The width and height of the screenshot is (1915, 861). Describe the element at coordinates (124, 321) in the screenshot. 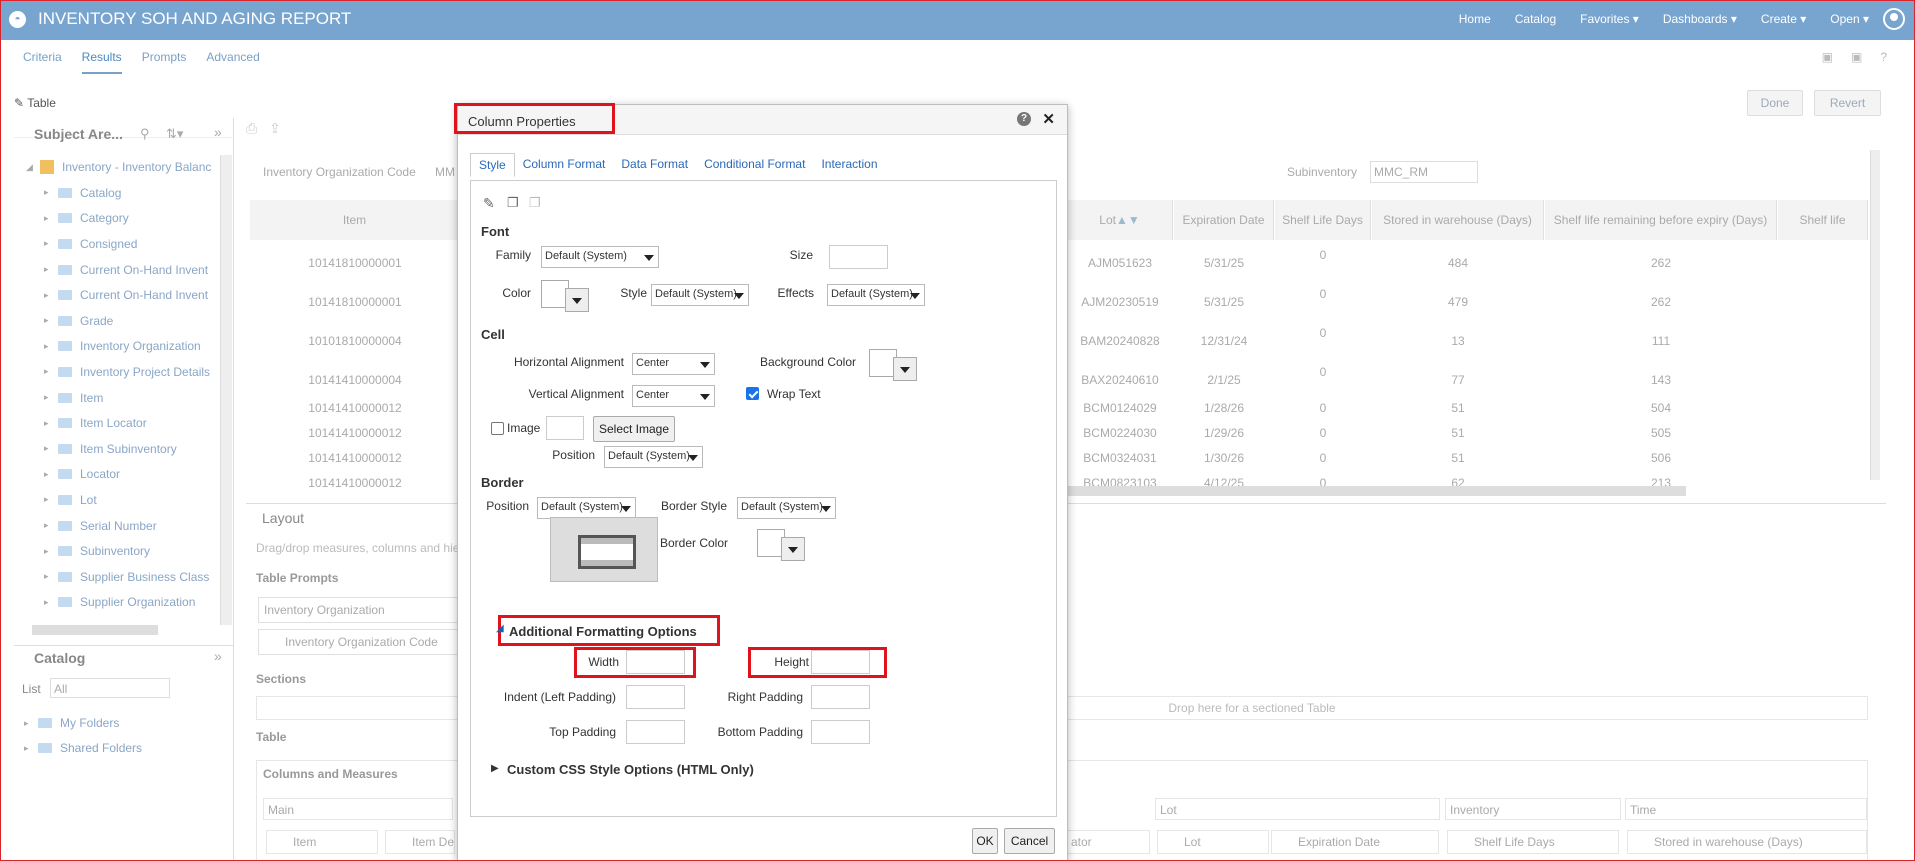

I see `tree-folder: ▸ Grade` at that location.